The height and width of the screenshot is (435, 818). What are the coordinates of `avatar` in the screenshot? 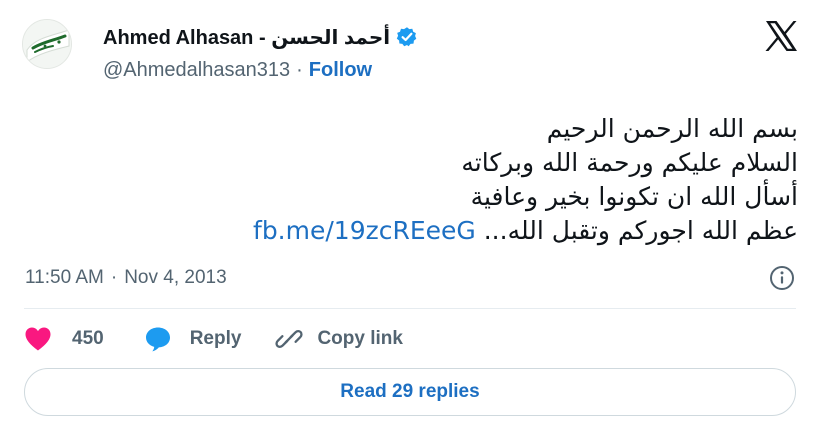 It's located at (47, 44).